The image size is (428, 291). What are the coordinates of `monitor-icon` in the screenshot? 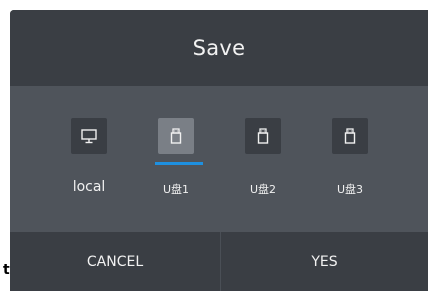 It's located at (89, 136).